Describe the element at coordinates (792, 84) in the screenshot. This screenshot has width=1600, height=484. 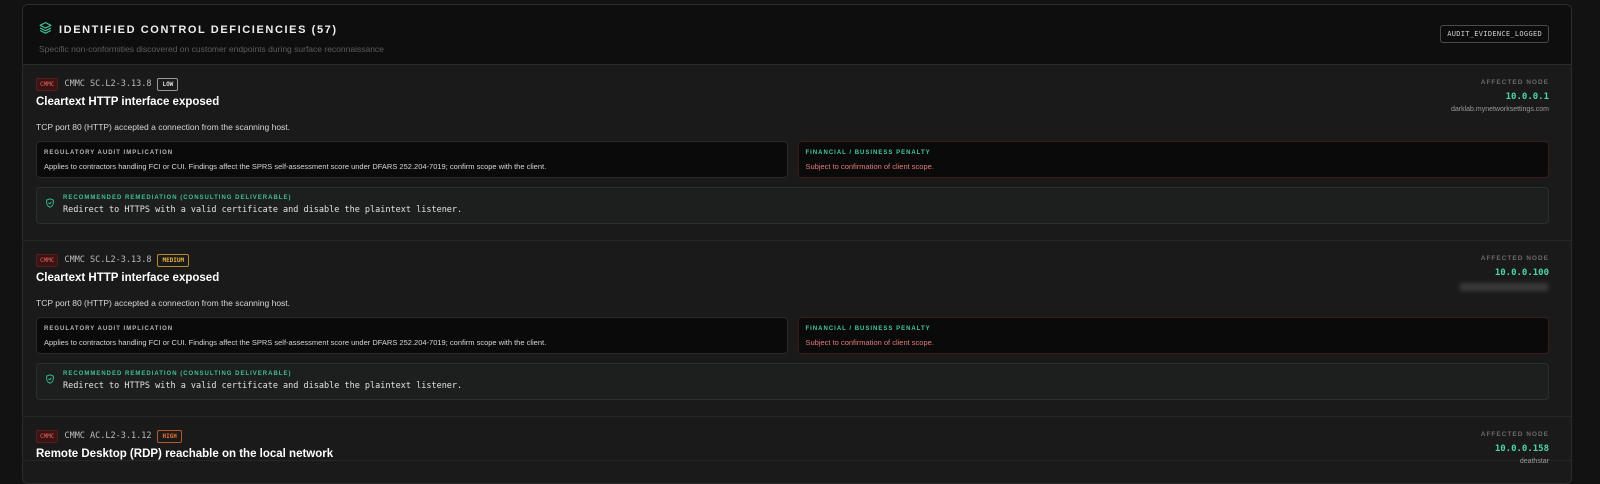
I see `finding-tag-row: CMMC CMMC SC.L2-3.13.8 LOW` at that location.